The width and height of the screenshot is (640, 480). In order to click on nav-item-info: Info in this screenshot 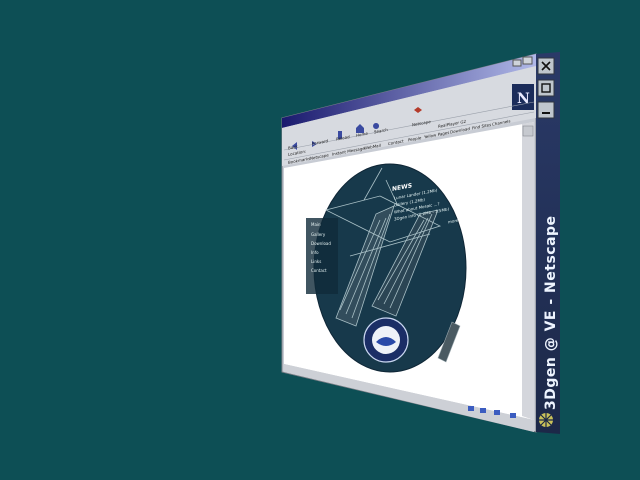, I will do `click(315, 252)`.